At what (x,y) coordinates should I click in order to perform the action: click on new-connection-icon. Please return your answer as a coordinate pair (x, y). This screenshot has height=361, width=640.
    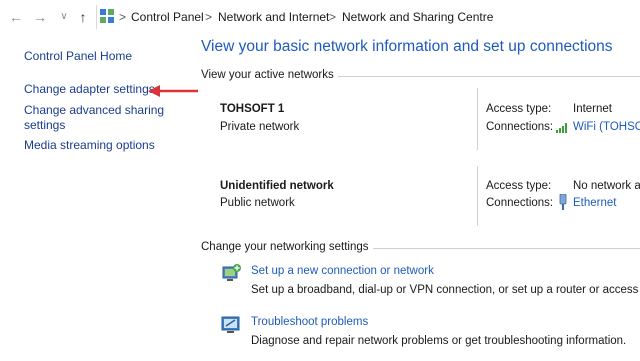
    Looking at the image, I should click on (231, 272).